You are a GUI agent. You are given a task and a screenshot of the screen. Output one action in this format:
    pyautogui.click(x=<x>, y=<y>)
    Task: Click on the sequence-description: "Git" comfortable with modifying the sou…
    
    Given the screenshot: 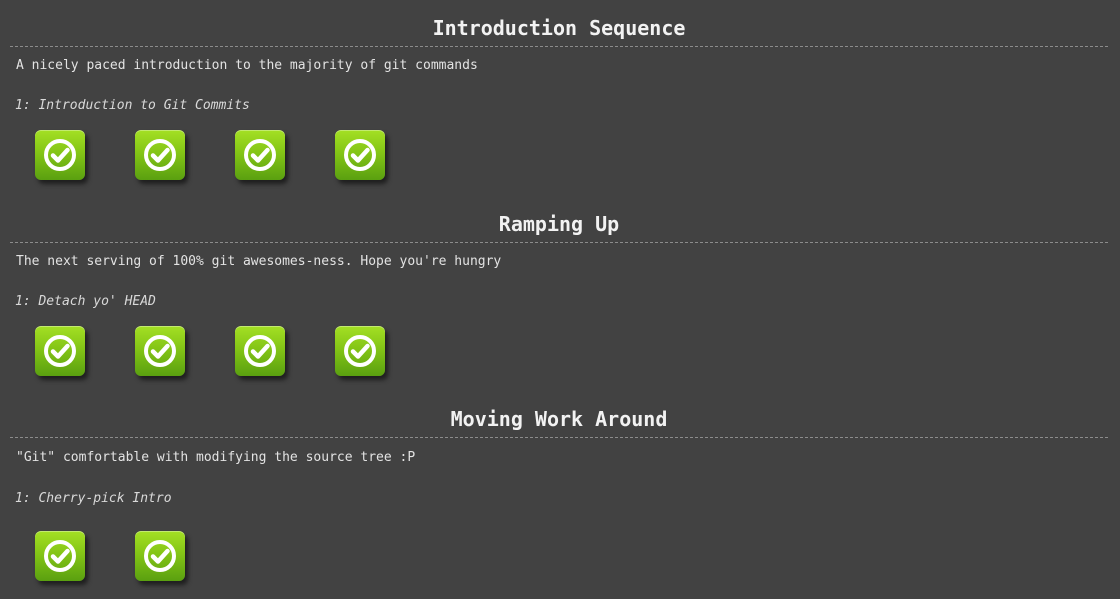 What is the action you would take?
    pyautogui.click(x=216, y=457)
    